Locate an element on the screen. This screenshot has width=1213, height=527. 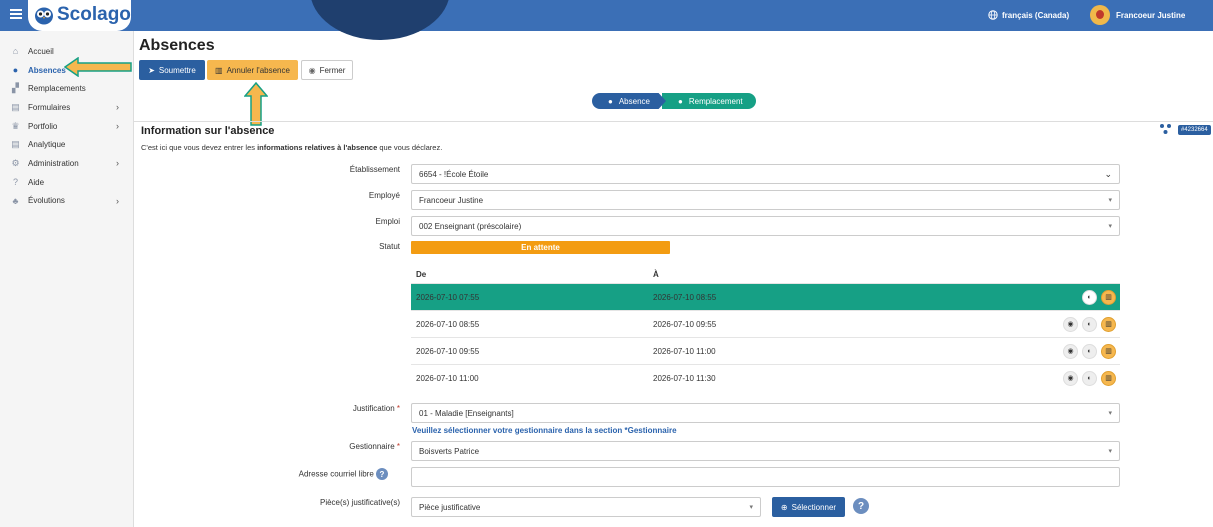
plant-icon: ♣ is located at coordinates (15, 200).